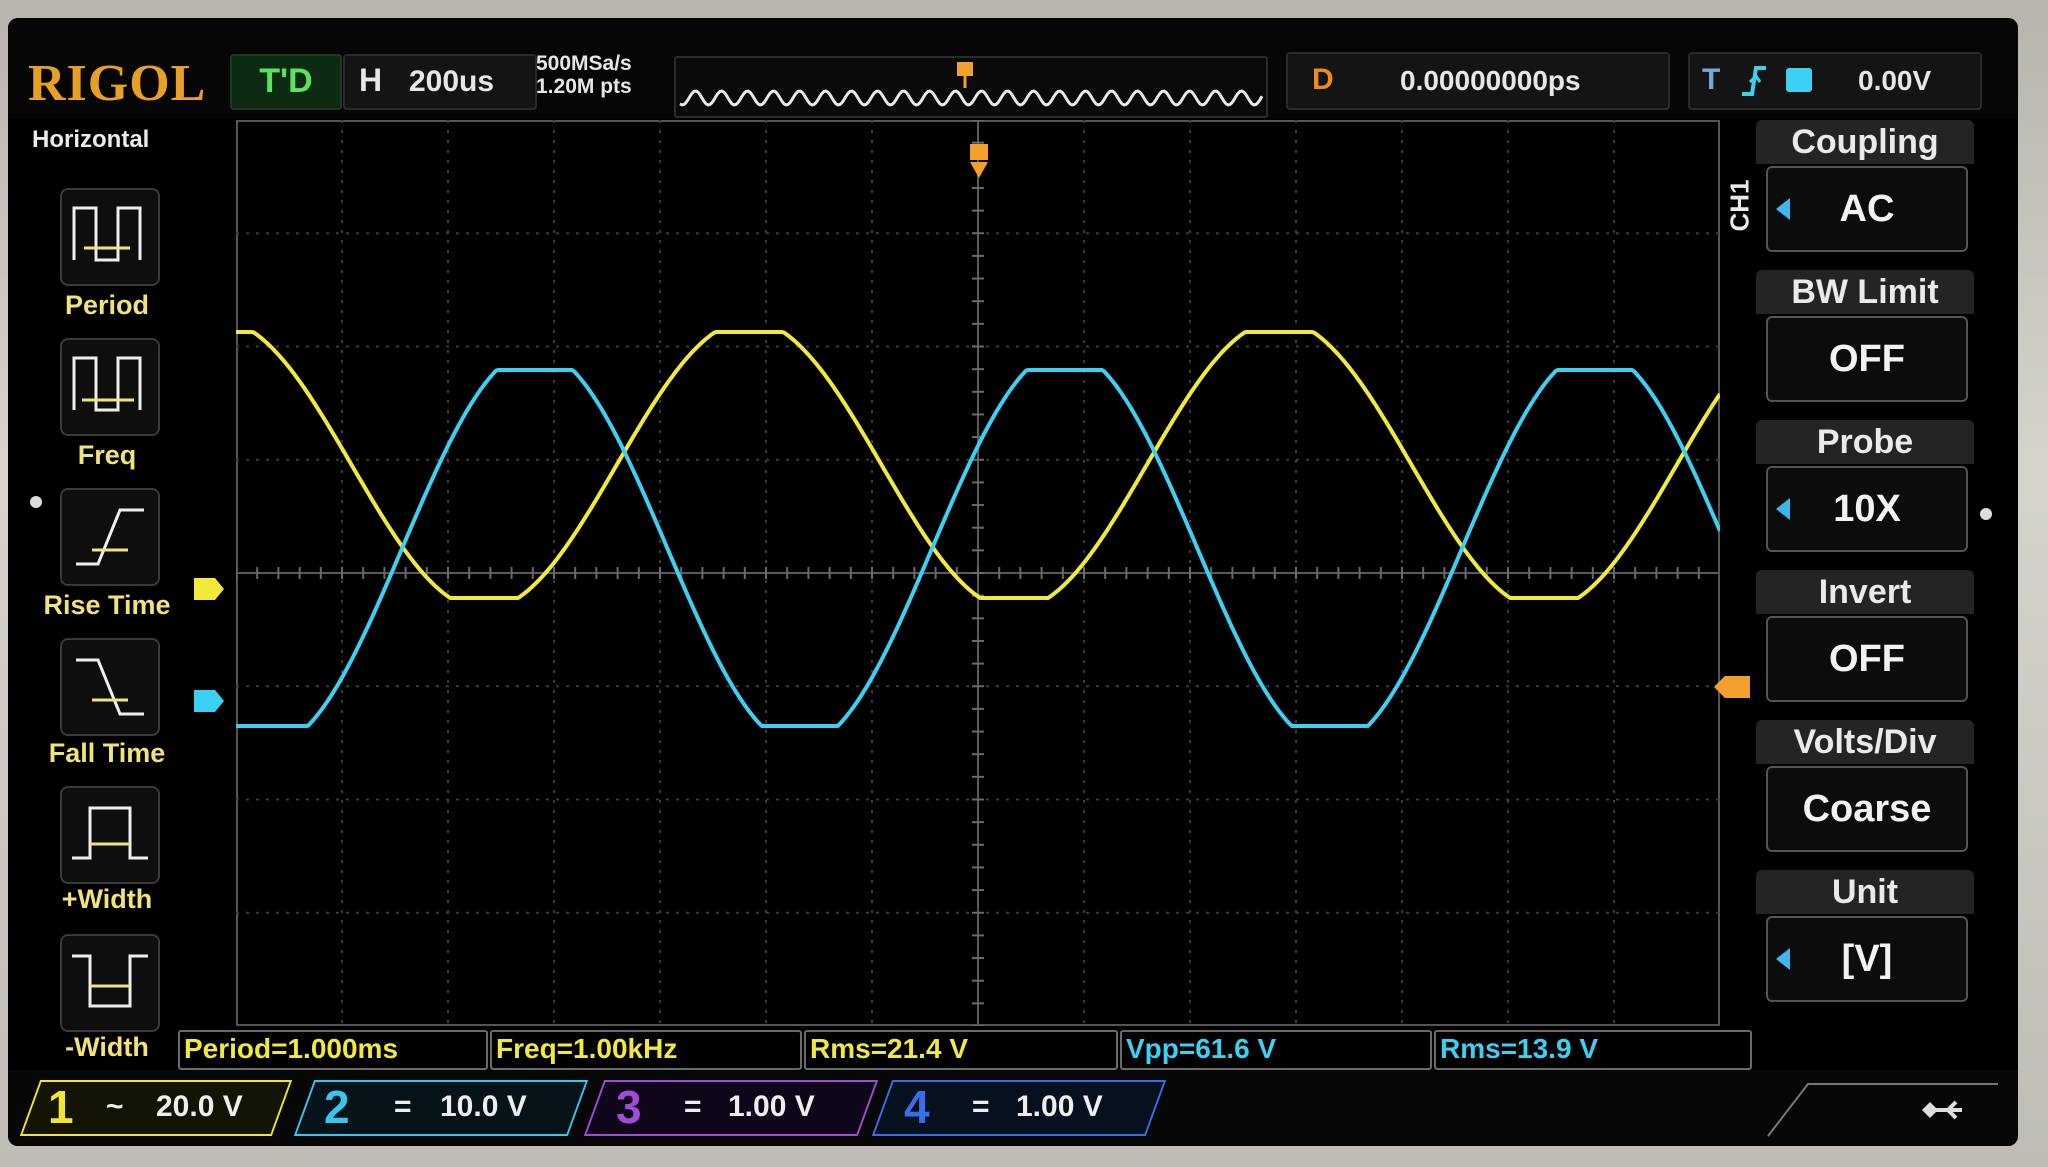 The image size is (2048, 1167). I want to click on neg-width-label: -Width, so click(107, 1047).